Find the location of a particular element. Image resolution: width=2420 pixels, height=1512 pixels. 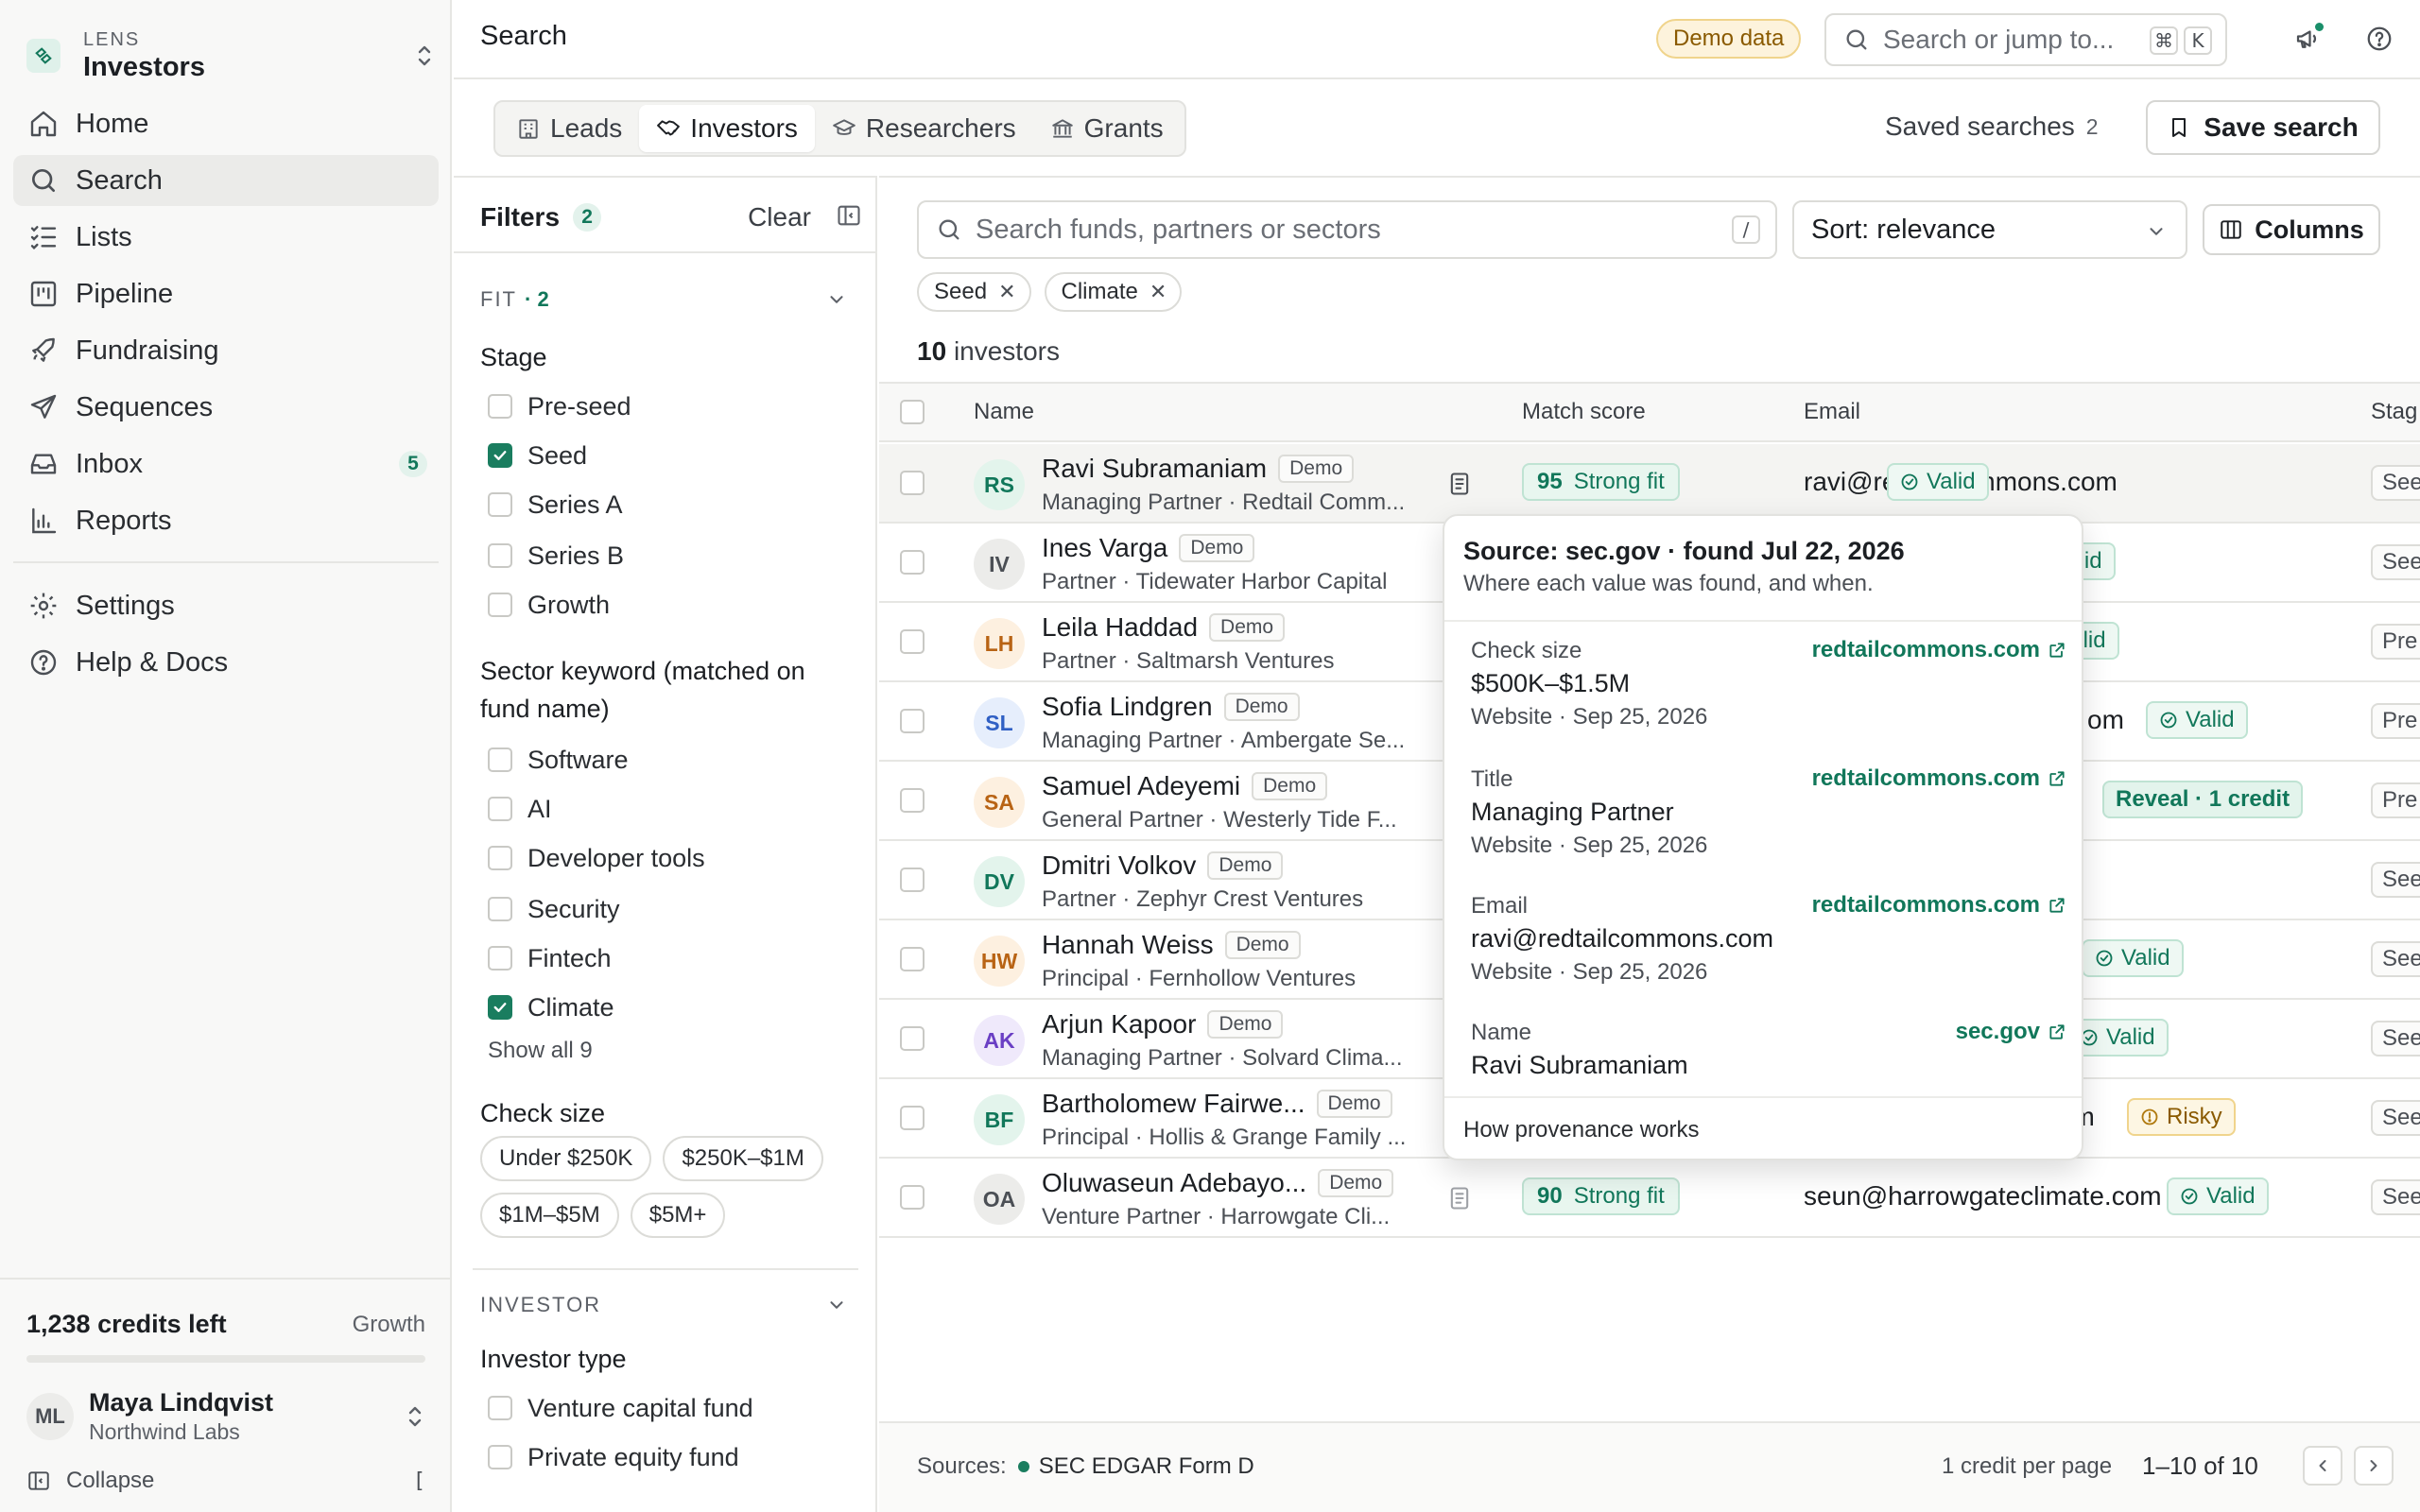

column-header-match-score: Match score is located at coordinates (1584, 412).